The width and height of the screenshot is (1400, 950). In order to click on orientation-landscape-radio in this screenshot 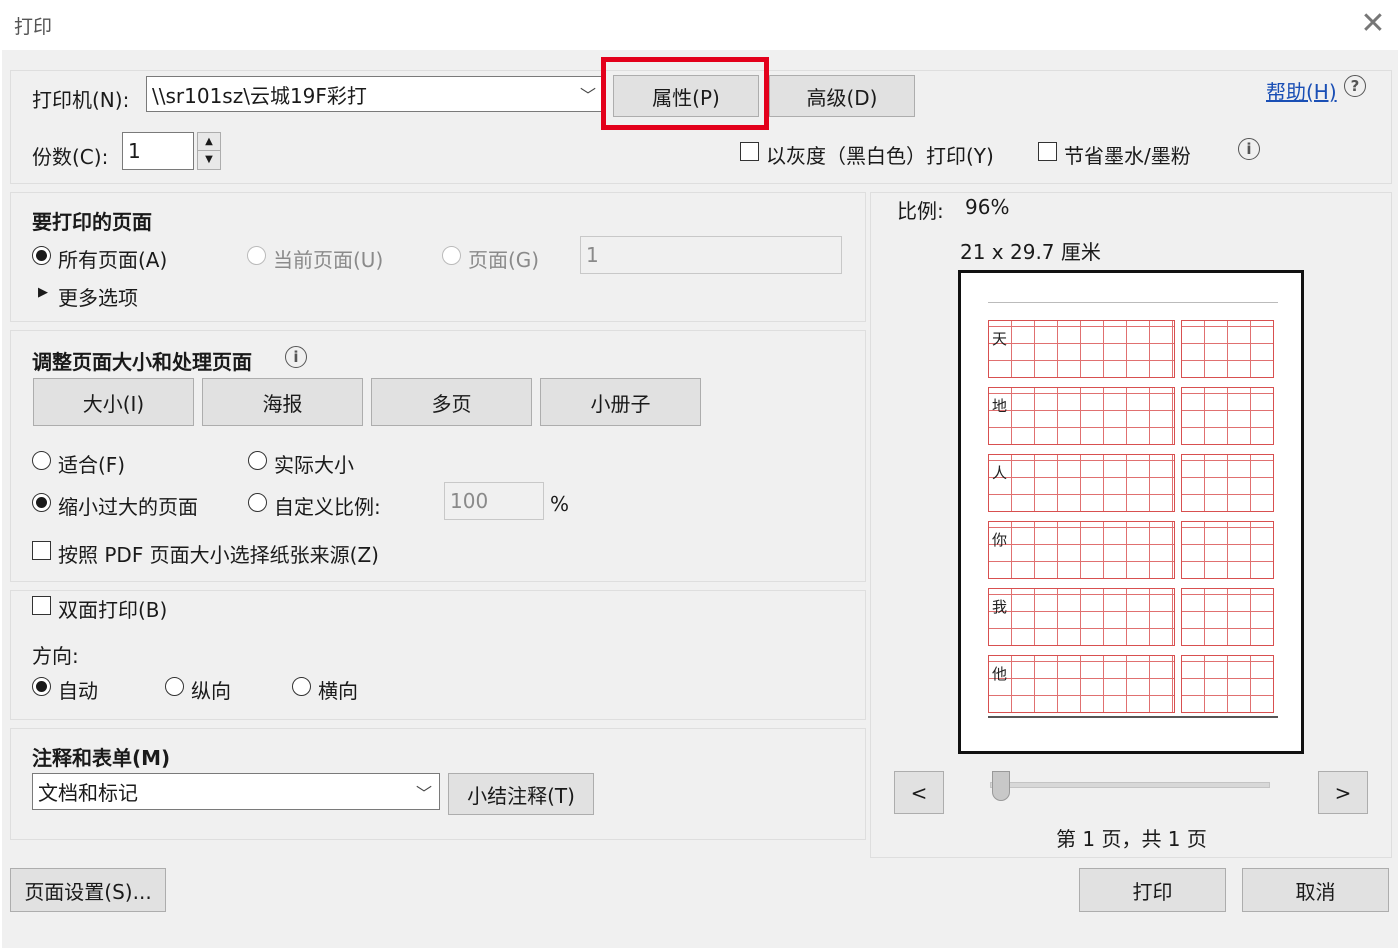, I will do `click(301, 686)`.